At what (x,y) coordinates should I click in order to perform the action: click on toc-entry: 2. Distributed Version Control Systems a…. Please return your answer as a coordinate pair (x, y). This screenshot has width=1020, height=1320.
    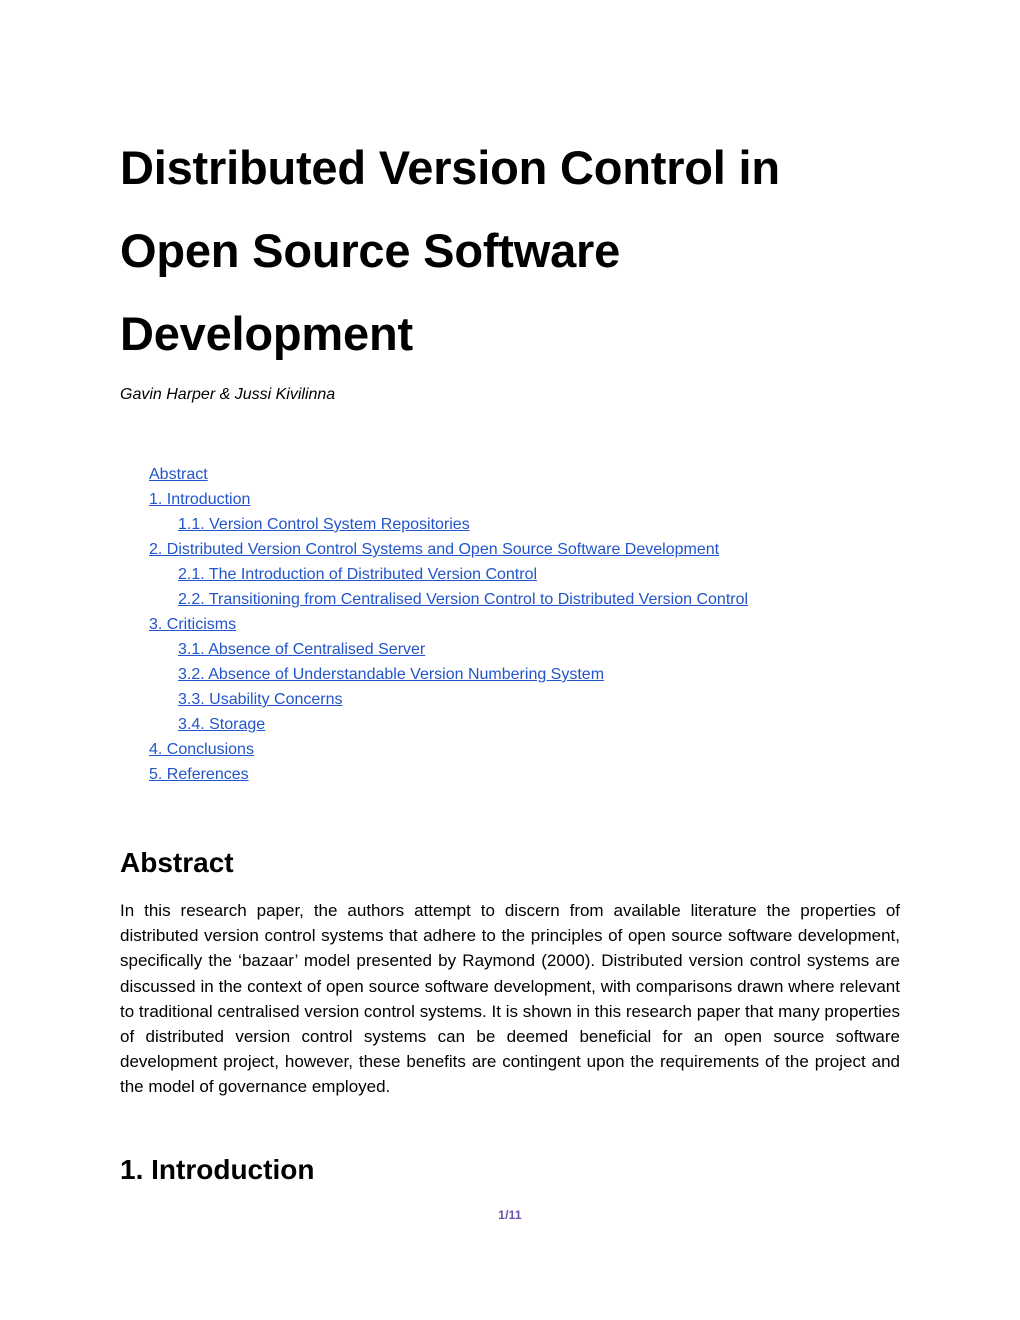
    Looking at the image, I should click on (510, 549).